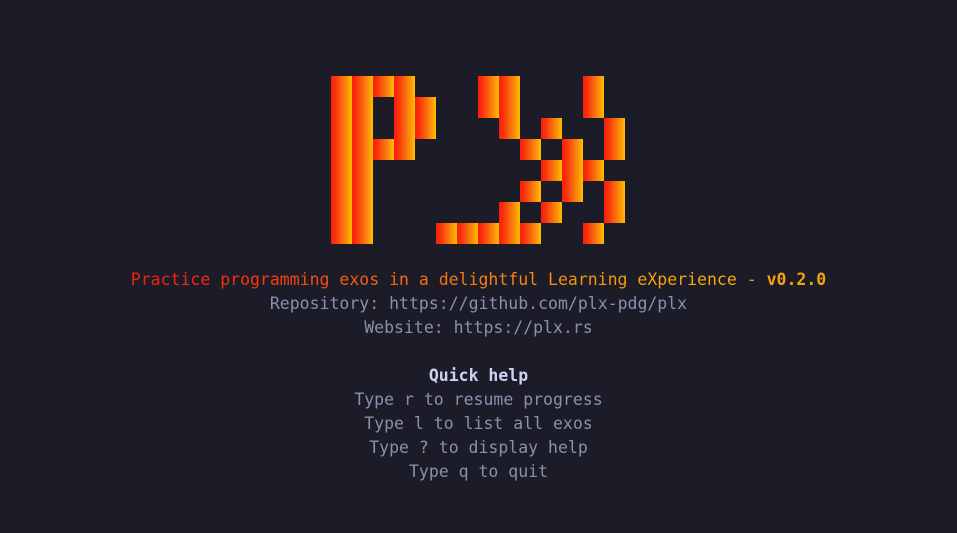 The width and height of the screenshot is (957, 533). I want to click on quick-help-item-r: Type r to resume progress, so click(478, 400).